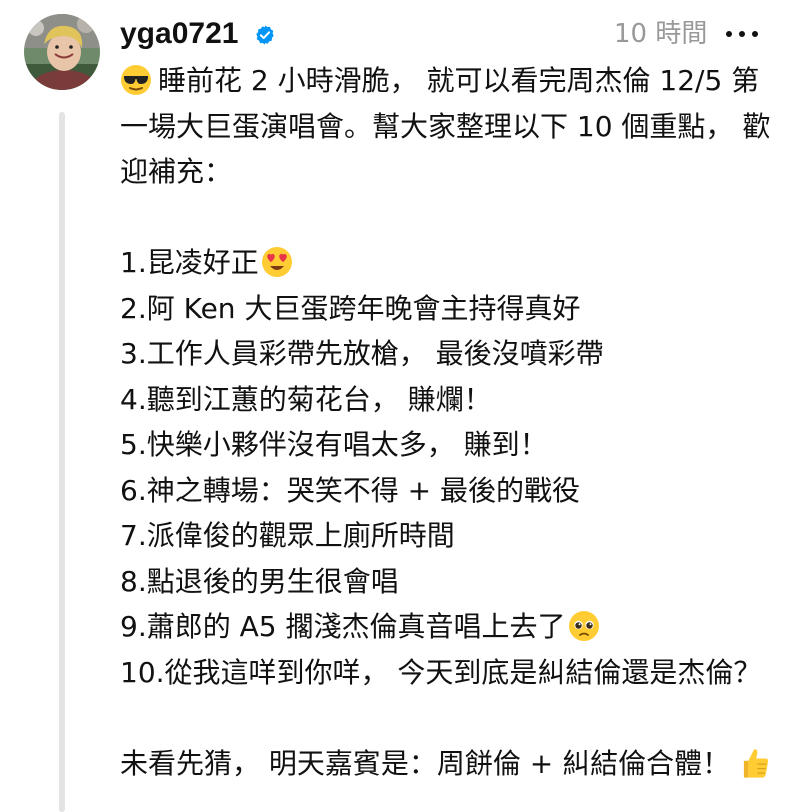 Image resolution: width=792 pixels, height=812 pixels. What do you see at coordinates (445, 34) in the screenshot?
I see `post-header: yga0721 10 時間` at bounding box center [445, 34].